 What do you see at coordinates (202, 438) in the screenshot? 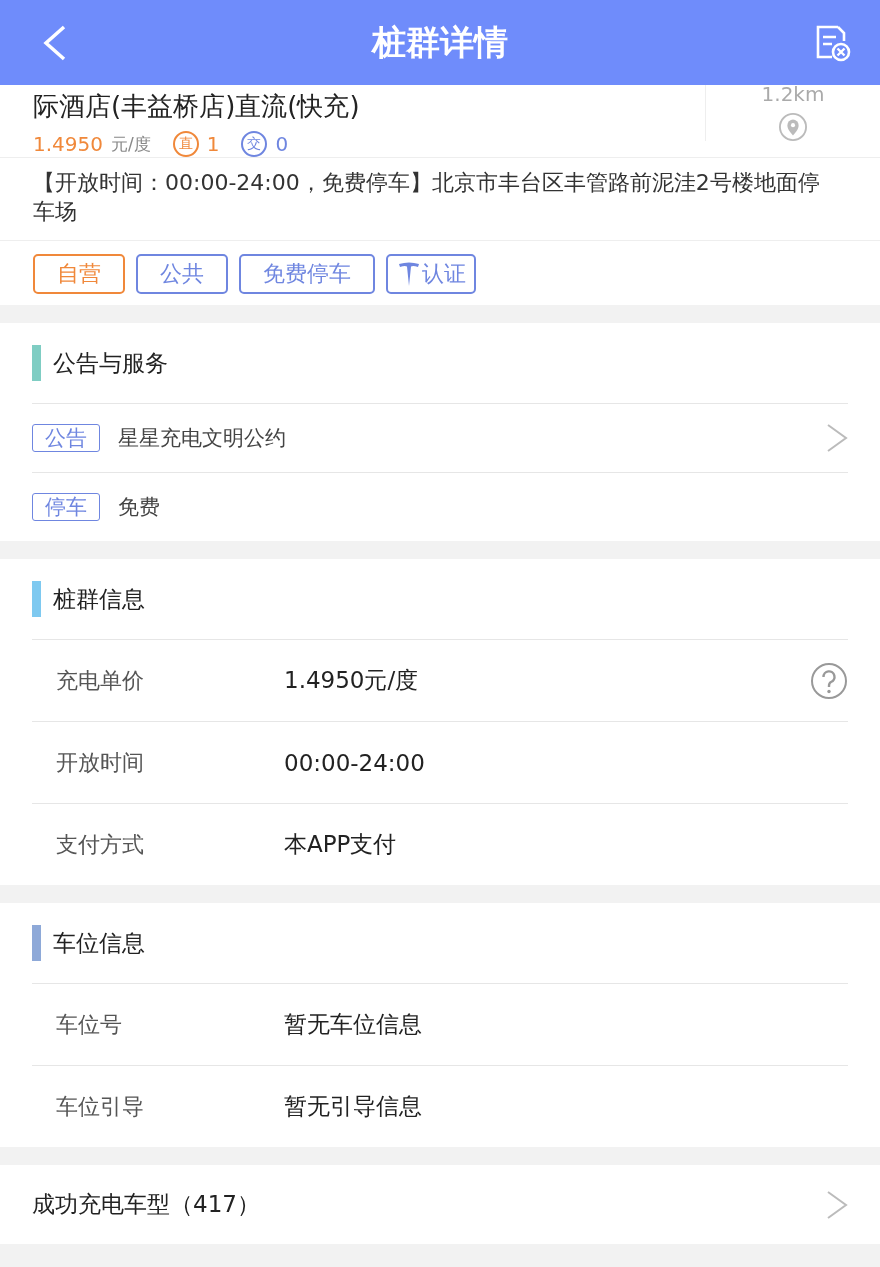
I see `notice-text: 星星充电文明公约` at bounding box center [202, 438].